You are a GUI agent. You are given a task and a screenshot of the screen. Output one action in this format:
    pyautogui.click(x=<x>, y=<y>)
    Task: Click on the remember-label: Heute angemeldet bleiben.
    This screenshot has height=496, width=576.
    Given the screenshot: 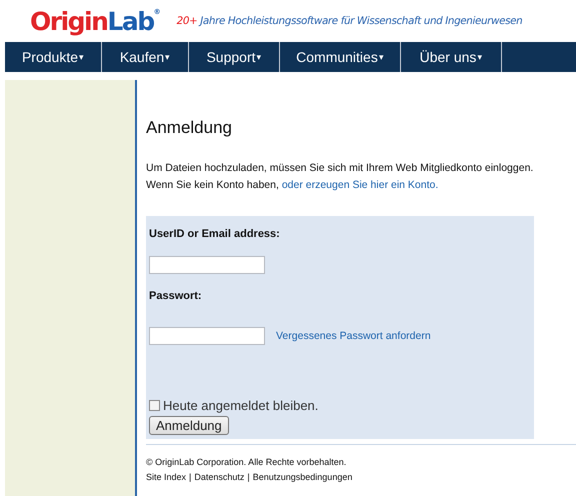 What is the action you would take?
    pyautogui.click(x=240, y=405)
    